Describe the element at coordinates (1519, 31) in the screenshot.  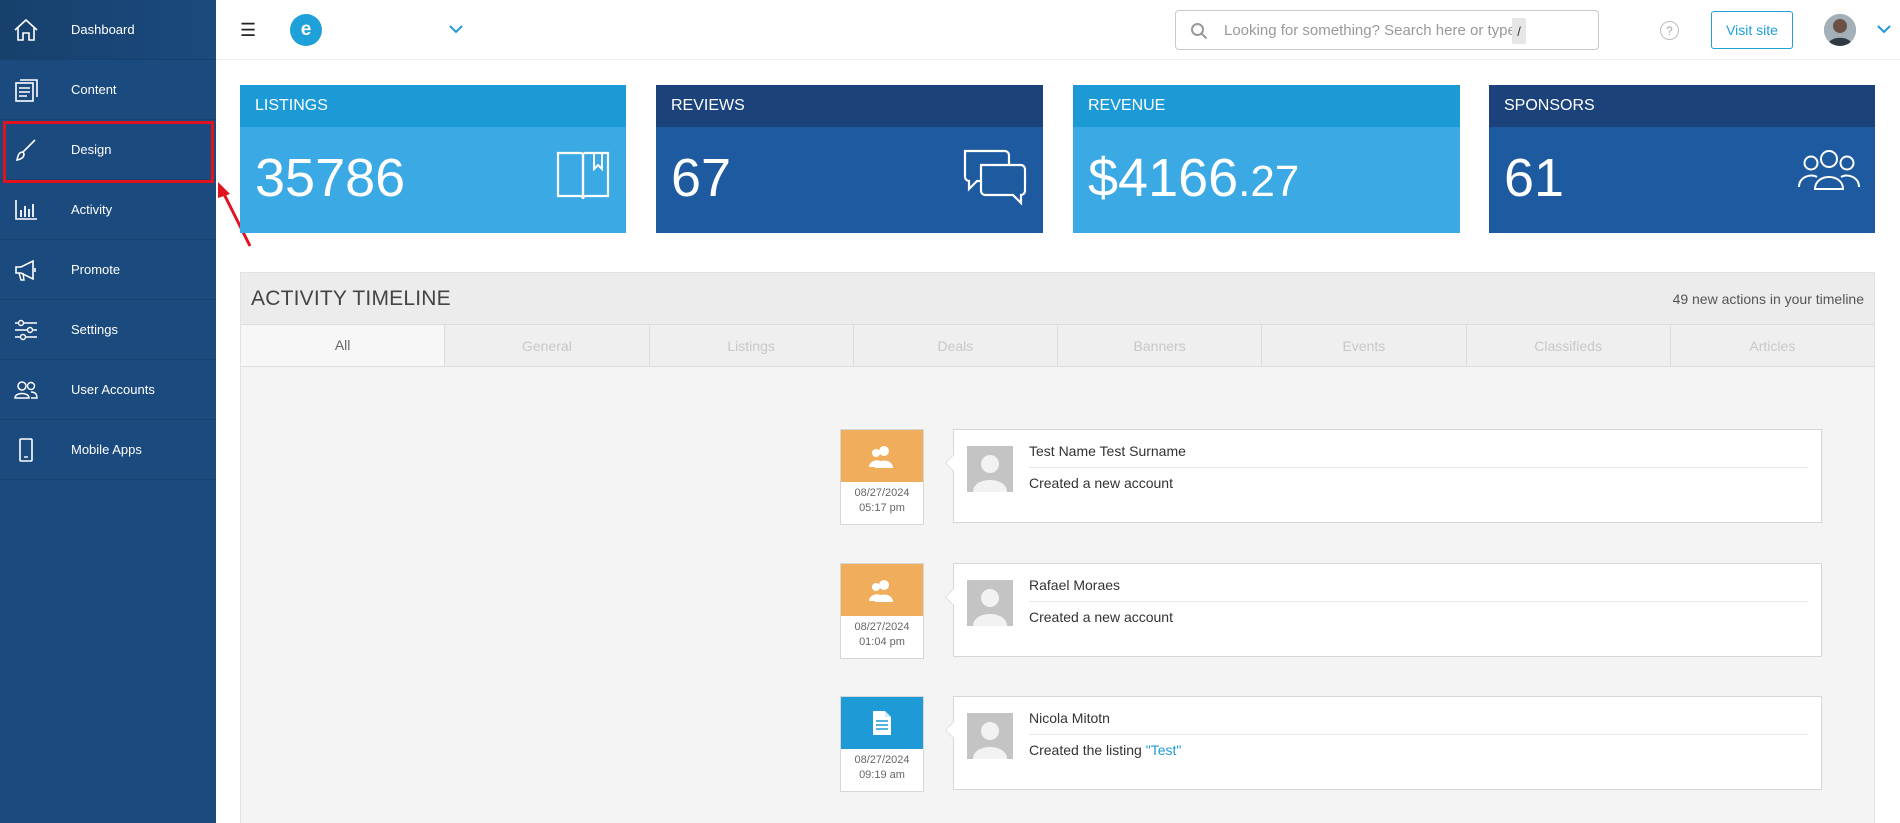
I see `search-shortcut-key: /` at that location.